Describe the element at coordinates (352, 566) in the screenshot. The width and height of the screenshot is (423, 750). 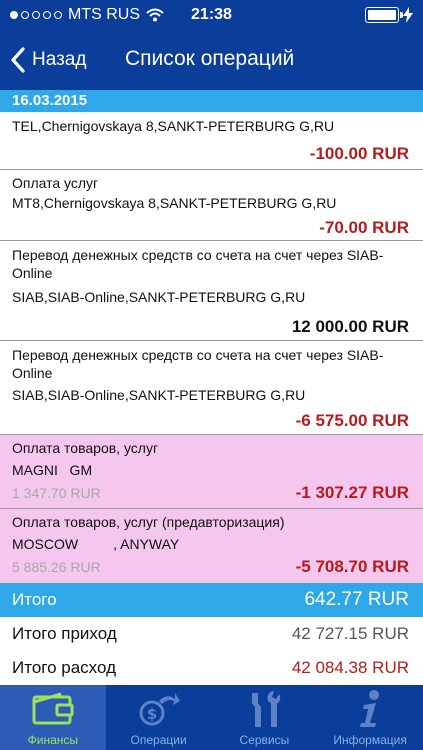
I see `transaction-amount: -5 708.70 RUR` at that location.